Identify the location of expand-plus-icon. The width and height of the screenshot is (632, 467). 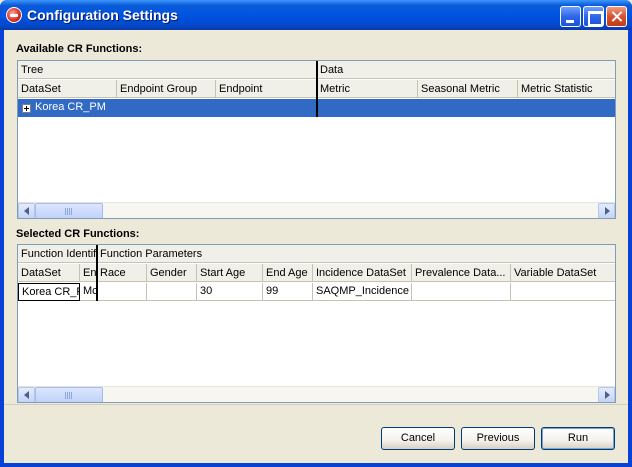
(26, 108).